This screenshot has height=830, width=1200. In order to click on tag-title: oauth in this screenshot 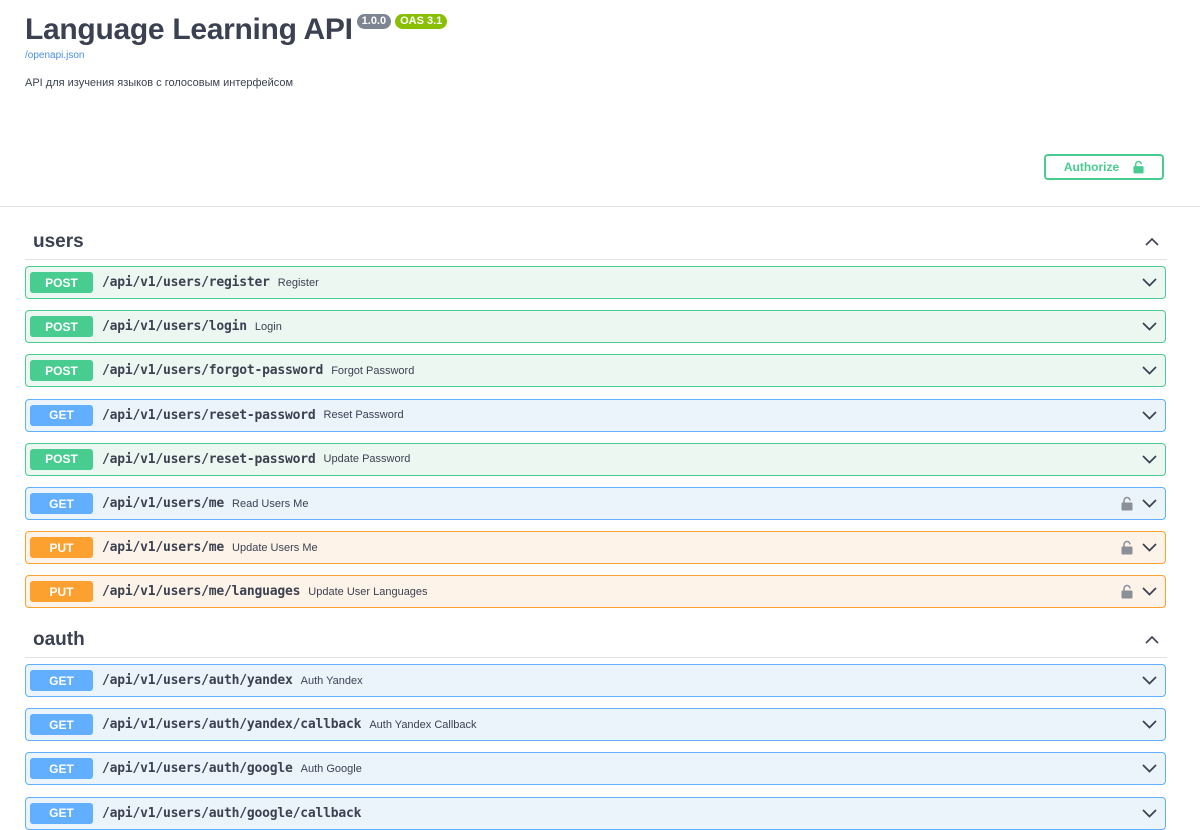, I will do `click(59, 639)`.